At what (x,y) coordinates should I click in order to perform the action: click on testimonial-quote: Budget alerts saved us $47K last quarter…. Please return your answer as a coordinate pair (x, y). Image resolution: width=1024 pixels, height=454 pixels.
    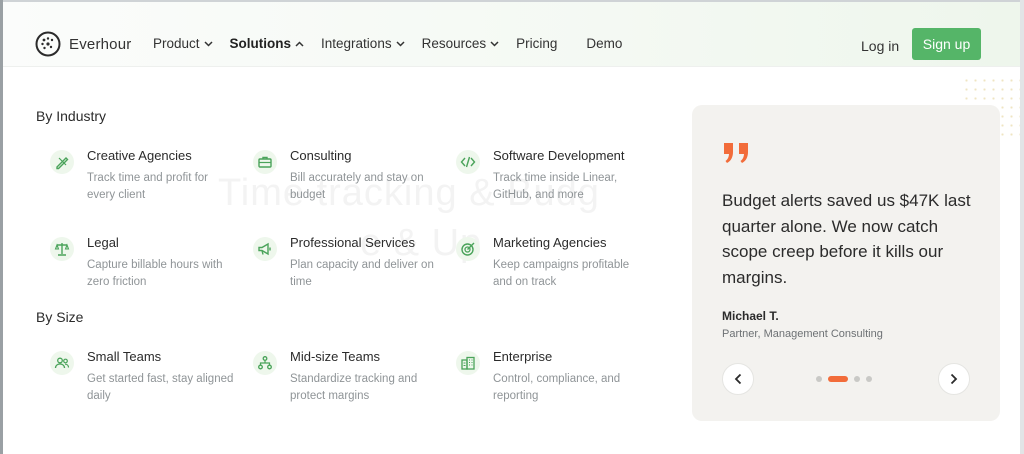
    Looking at the image, I should click on (846, 239).